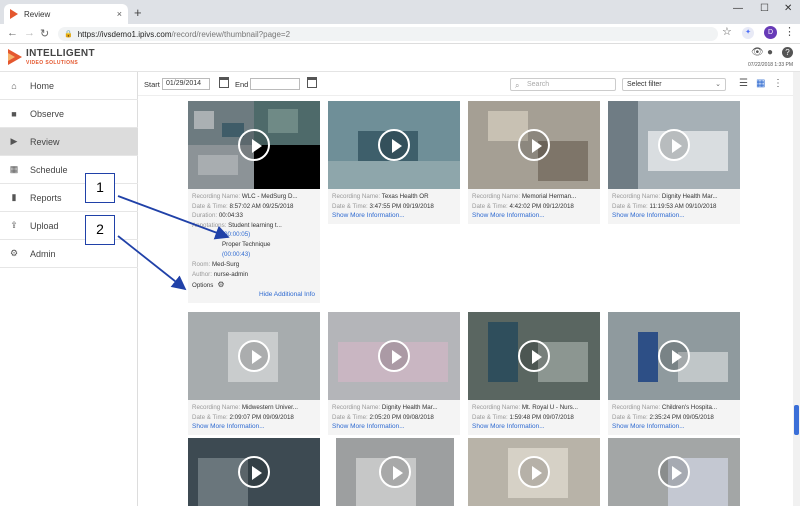 The width and height of the screenshot is (800, 506). I want to click on page-scrollbar, so click(796, 289).